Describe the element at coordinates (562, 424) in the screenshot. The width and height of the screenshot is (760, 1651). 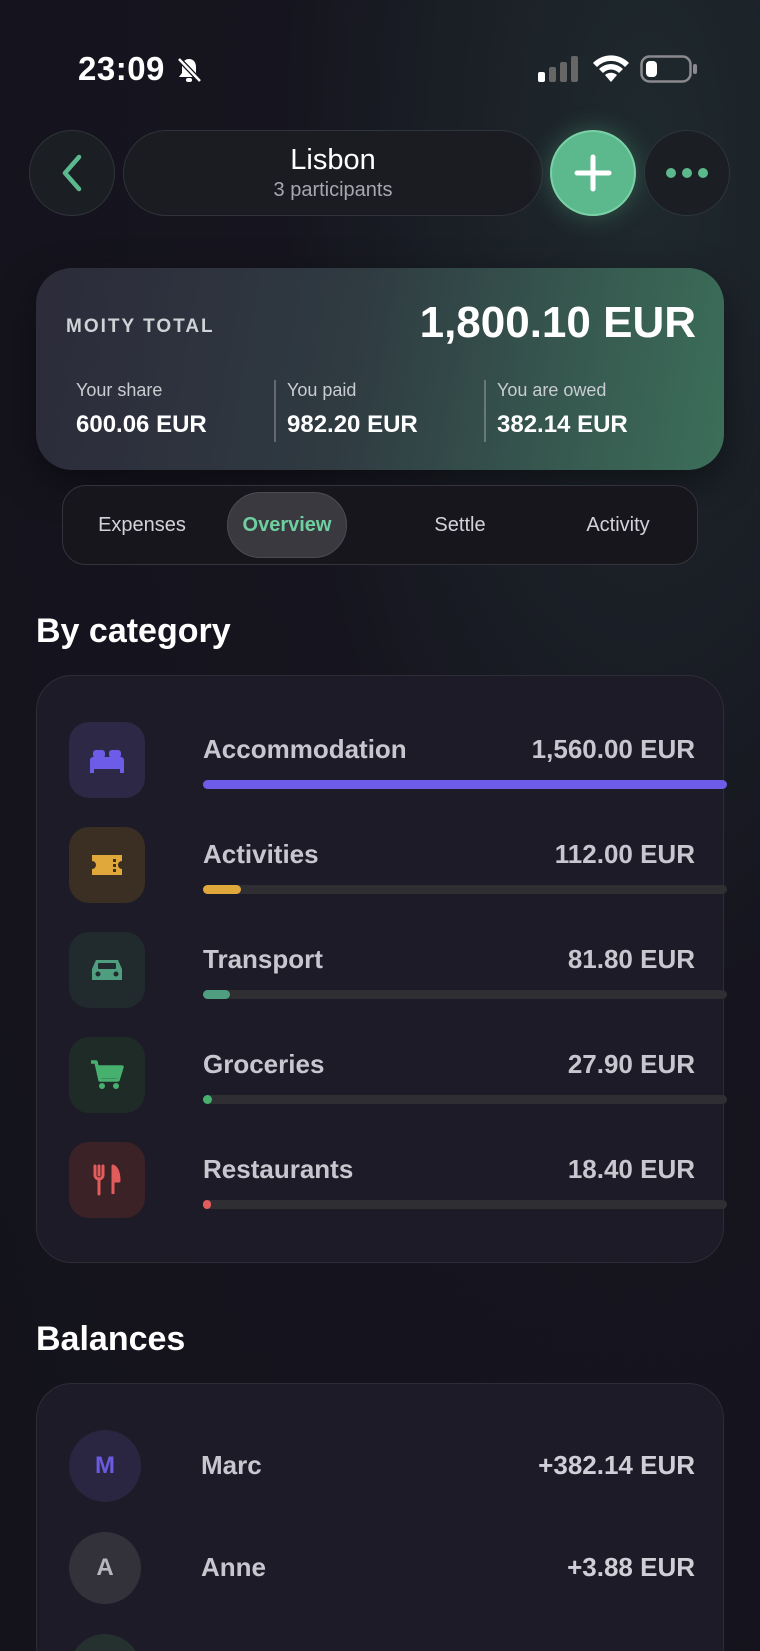
I see `you-are-owed-value: 382.14 EUR` at that location.